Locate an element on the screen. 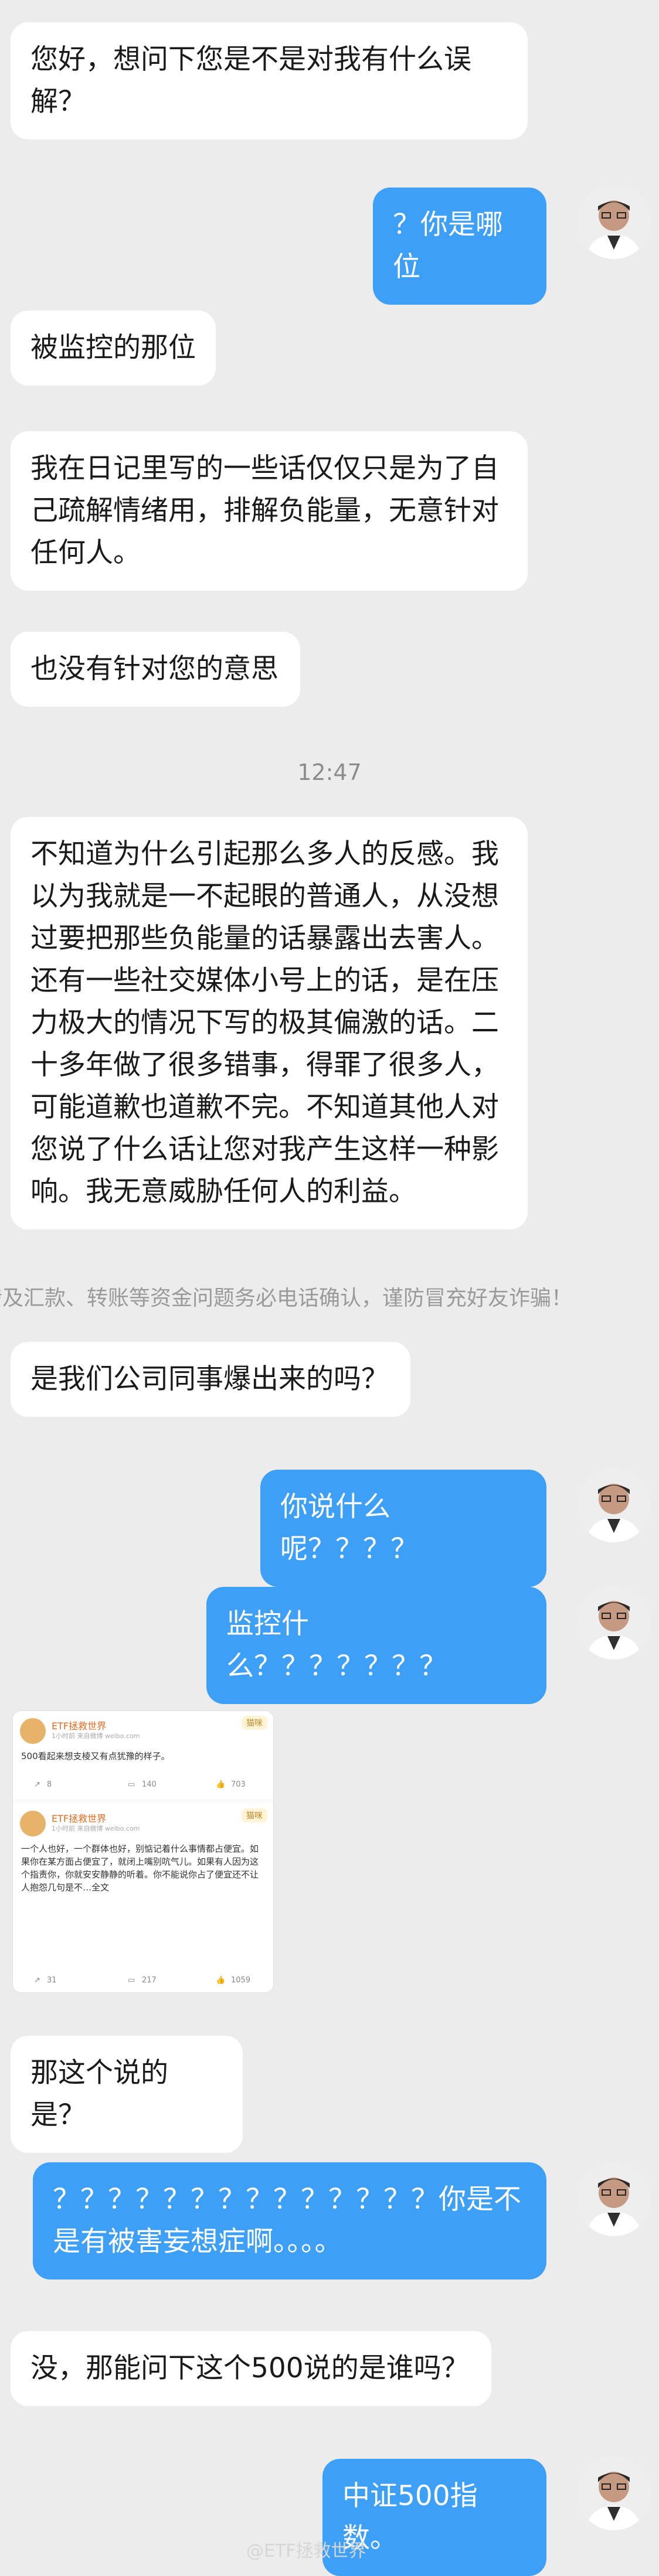 The width and height of the screenshot is (659, 2576). message-bubble: 被监控的那位 is located at coordinates (113, 348).